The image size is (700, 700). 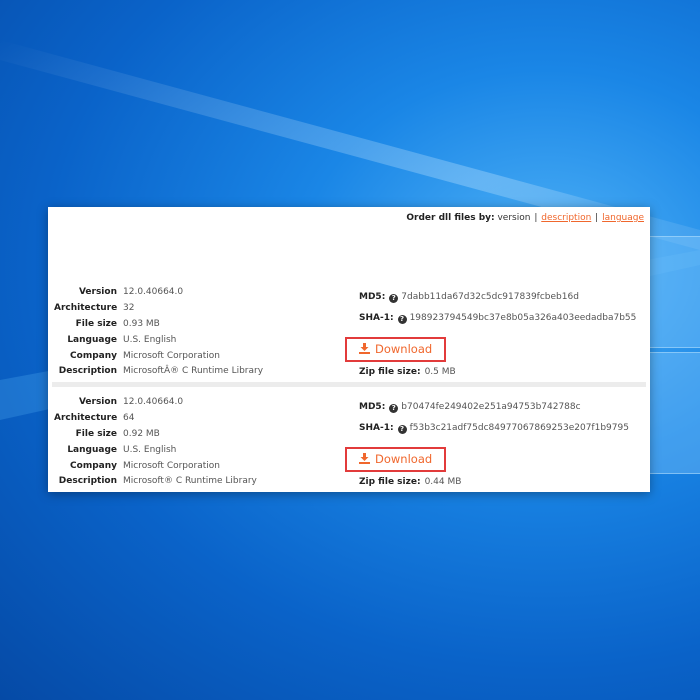 What do you see at coordinates (443, 482) in the screenshot?
I see `zip-size-value: 0.44 MB` at bounding box center [443, 482].